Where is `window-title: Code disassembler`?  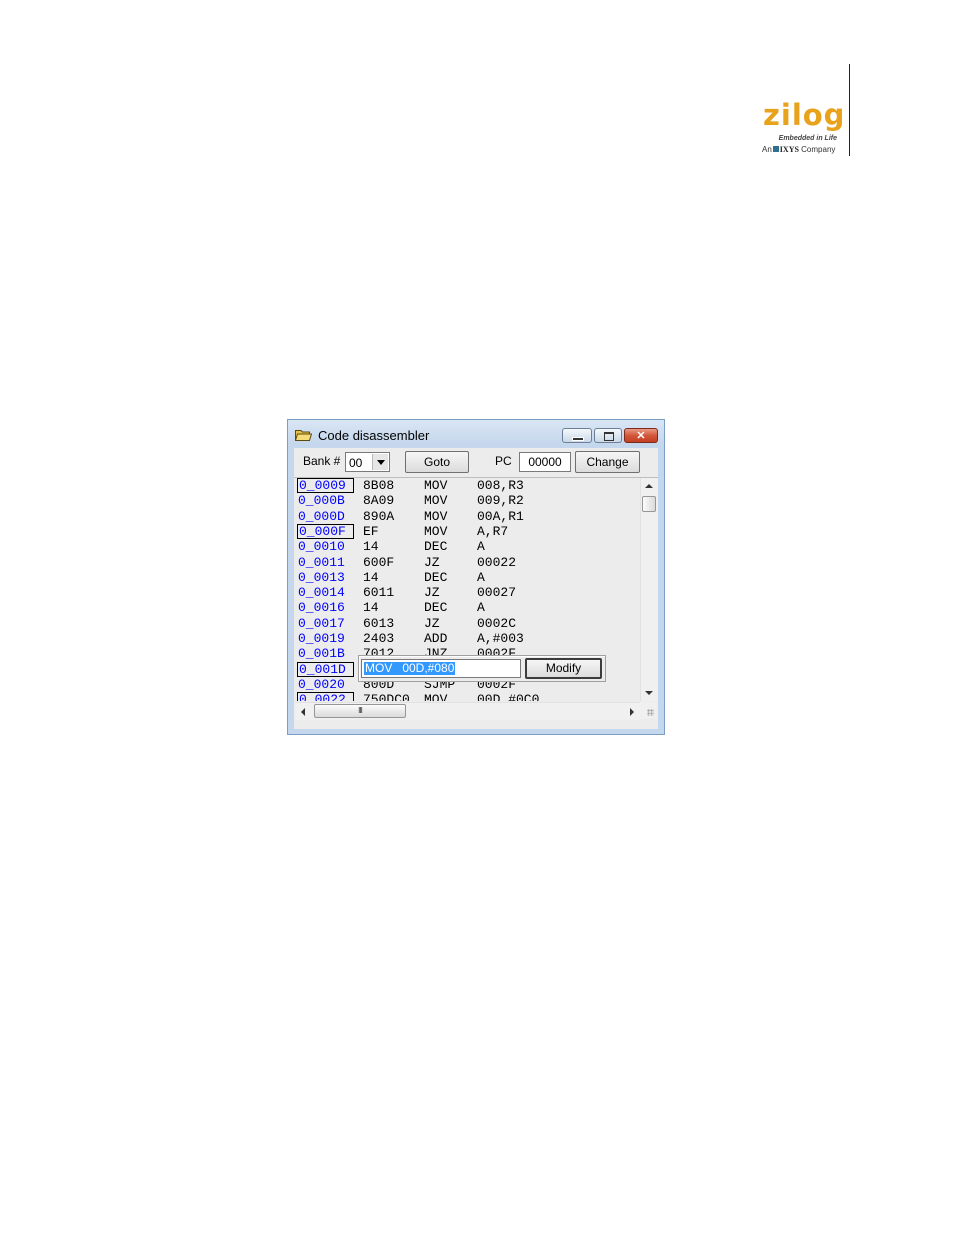
window-title: Code disassembler is located at coordinates (374, 435).